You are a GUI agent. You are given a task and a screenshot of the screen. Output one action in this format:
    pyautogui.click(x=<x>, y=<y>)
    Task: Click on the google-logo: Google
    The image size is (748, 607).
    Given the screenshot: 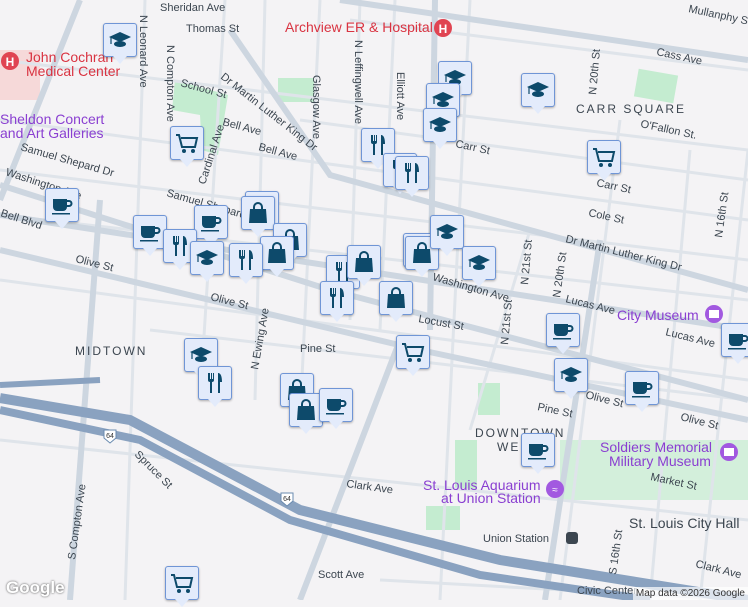 What is the action you would take?
    pyautogui.click(x=35, y=587)
    